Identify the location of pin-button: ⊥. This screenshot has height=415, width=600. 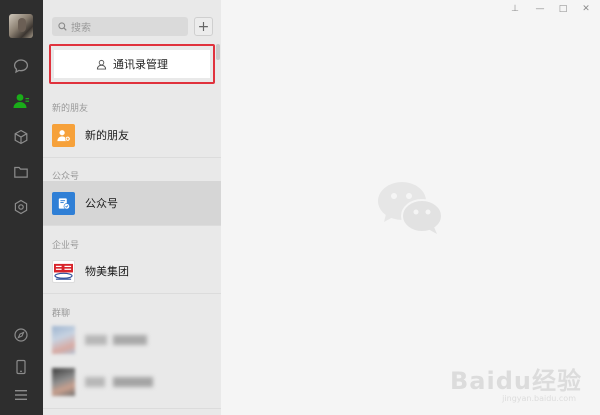
(515, 9).